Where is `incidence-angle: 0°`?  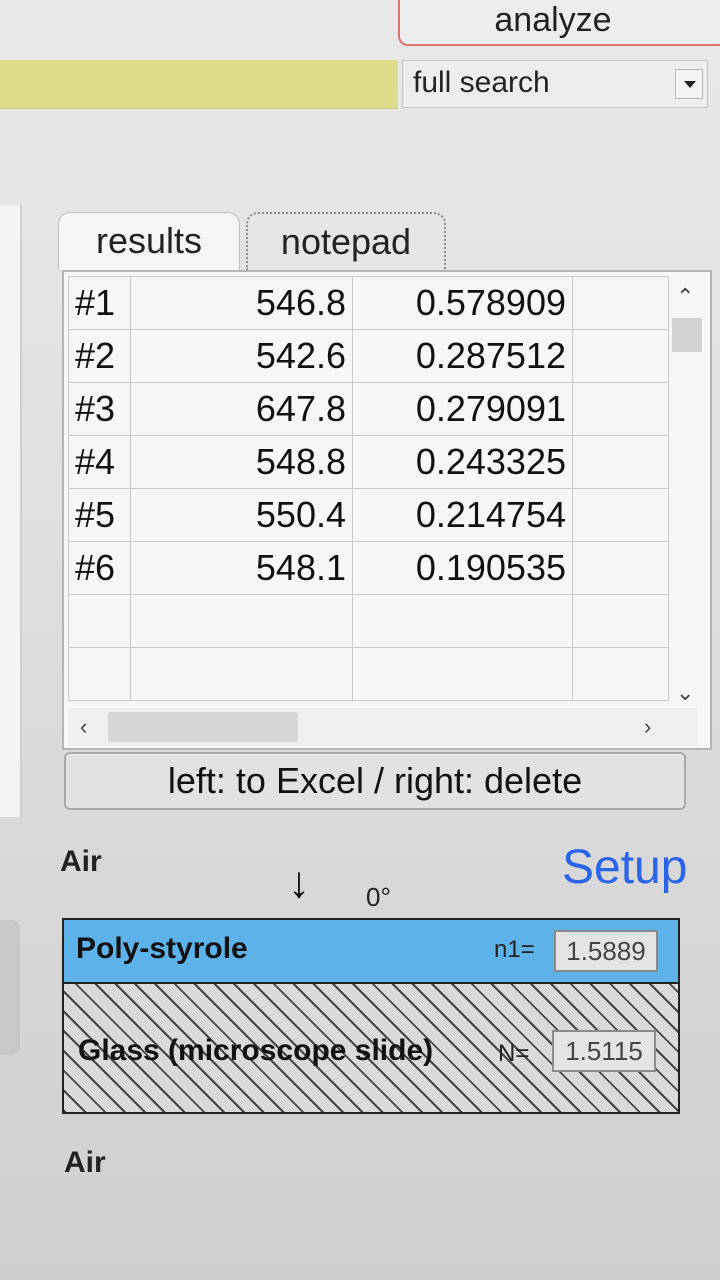
incidence-angle: 0° is located at coordinates (378, 897).